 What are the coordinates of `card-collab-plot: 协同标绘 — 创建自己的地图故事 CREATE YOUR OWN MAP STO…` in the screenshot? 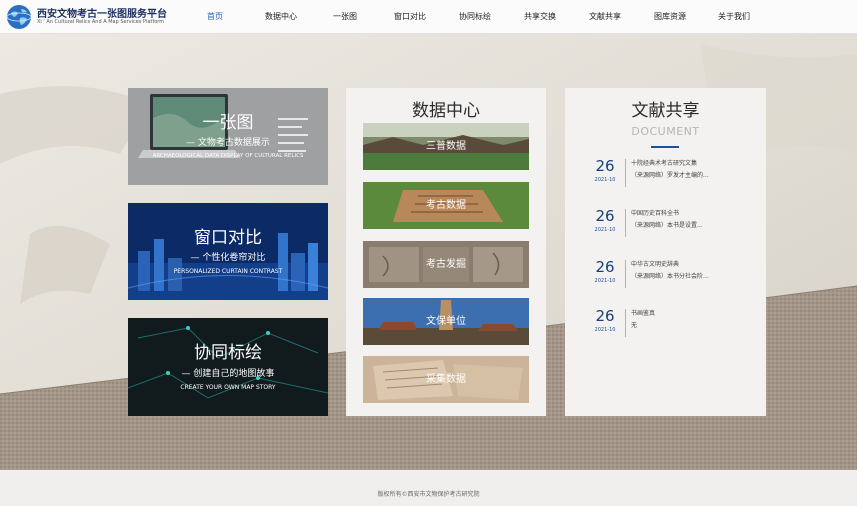 It's located at (228, 367).